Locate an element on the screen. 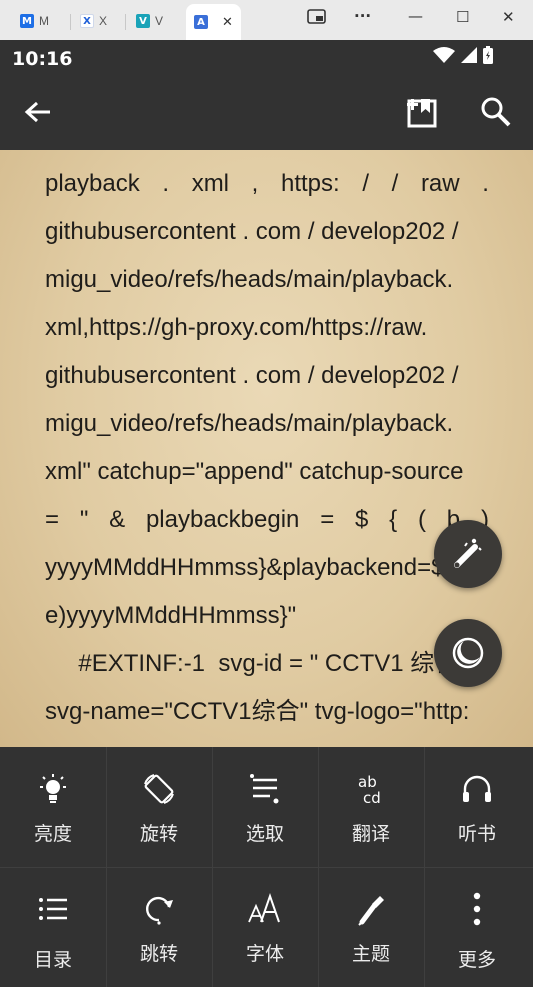  text-line-8: = " & playbackbegin = $ { ( b ) is located at coordinates (267, 520).